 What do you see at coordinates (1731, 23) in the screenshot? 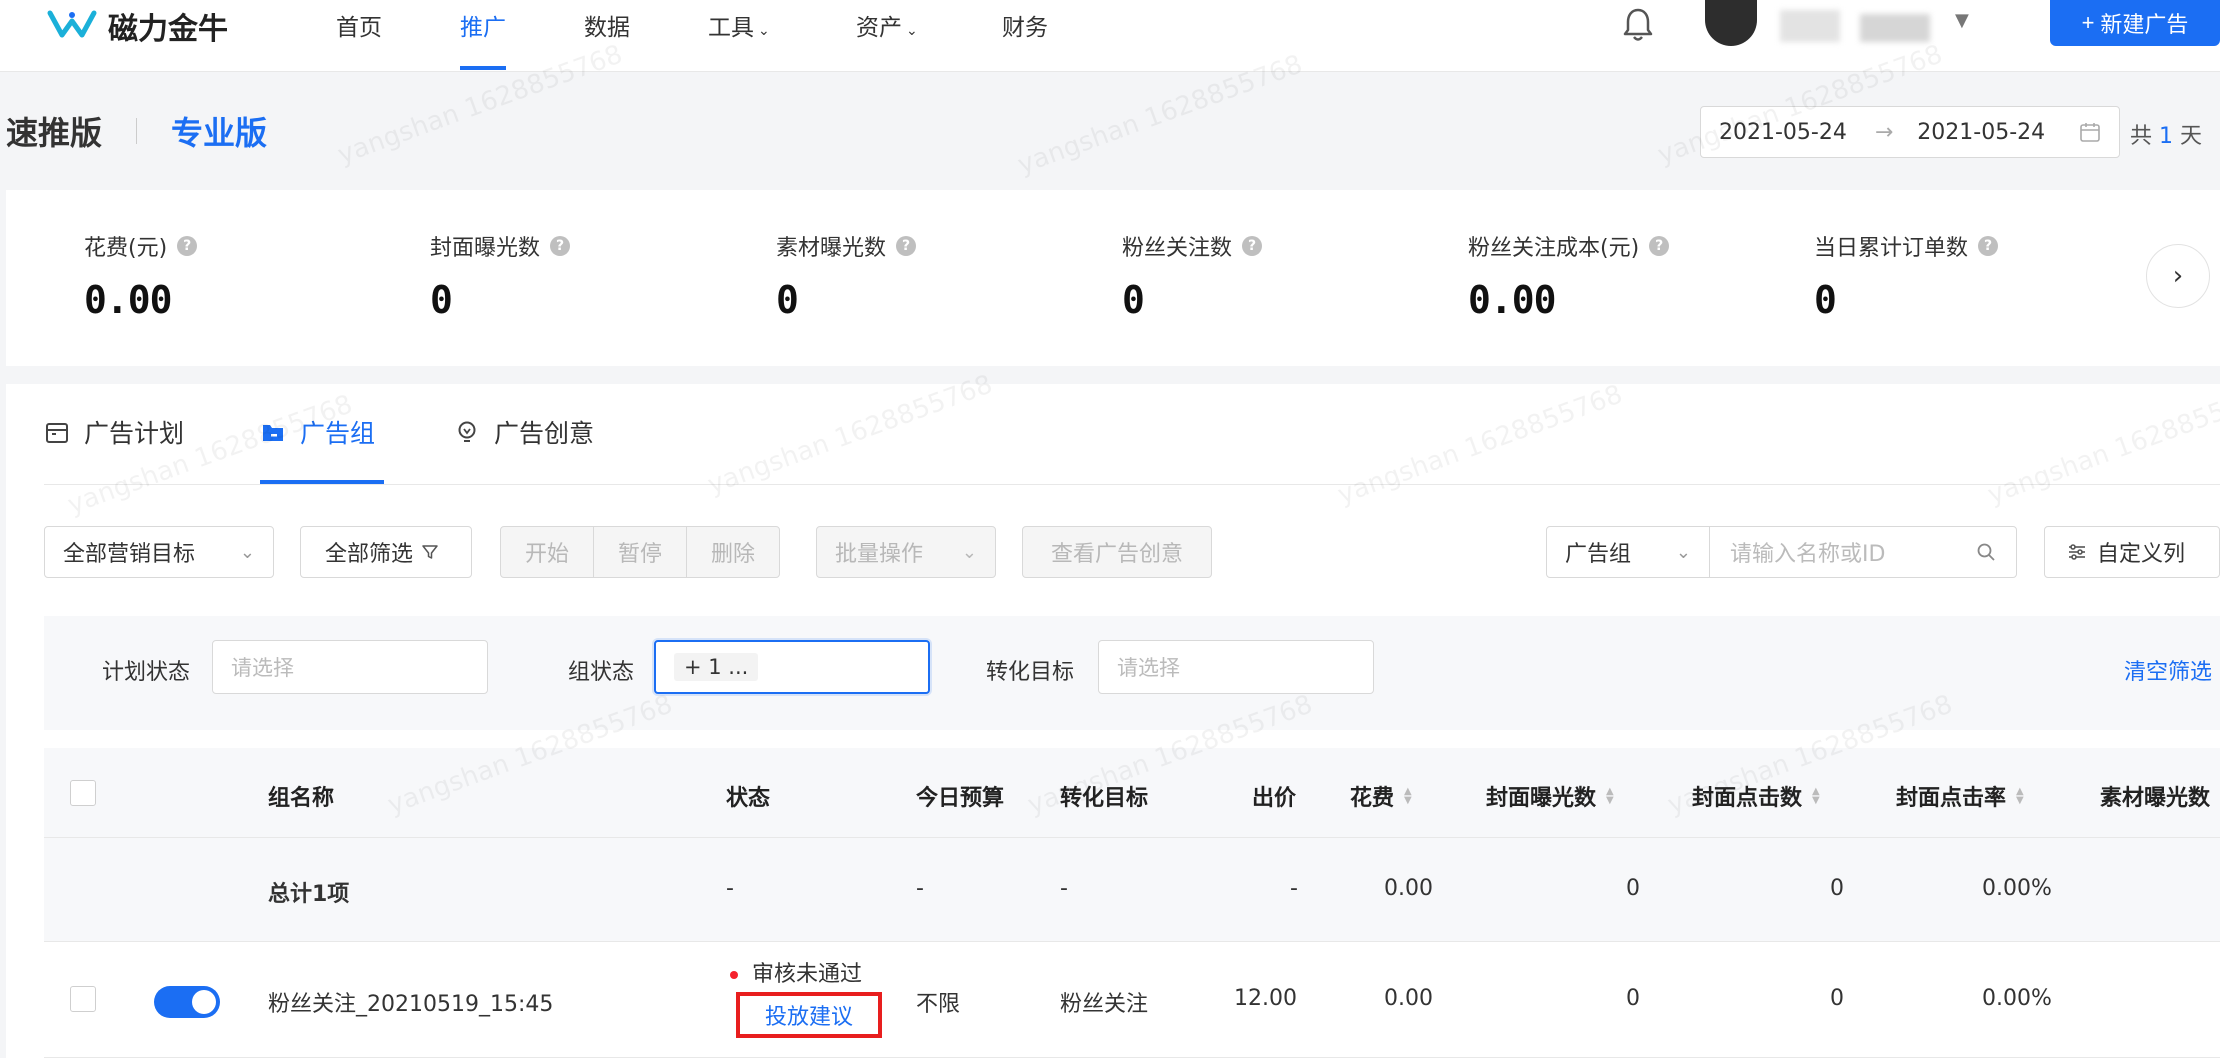
I see `avatar` at bounding box center [1731, 23].